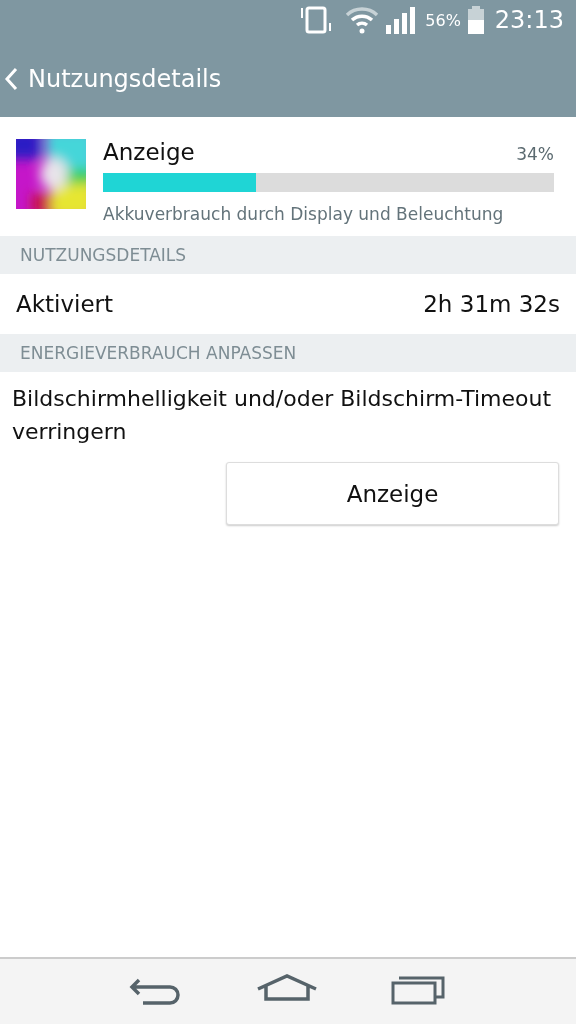 This screenshot has height=1024, width=576. I want to click on row-label: Aktiviert, so click(65, 304).